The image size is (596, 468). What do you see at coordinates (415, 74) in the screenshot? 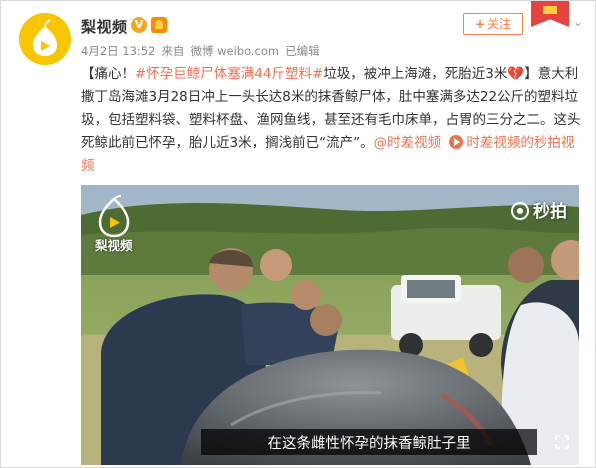
I see `post-text-part1: 垃圾，被冲上海滩，死胎近3米` at bounding box center [415, 74].